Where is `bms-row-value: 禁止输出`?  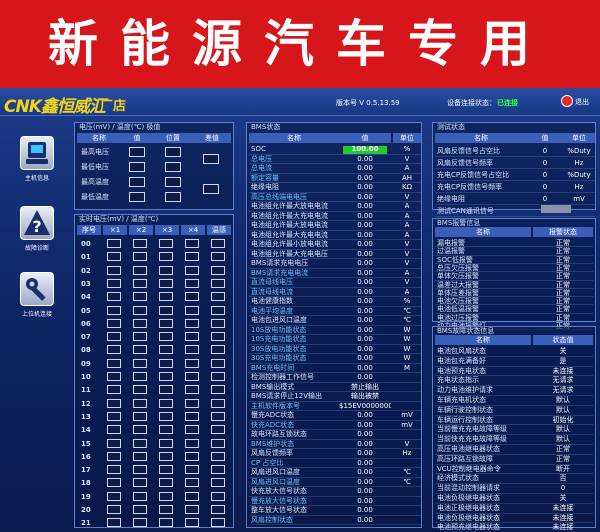 bms-row-value: 禁止输出 is located at coordinates (365, 386).